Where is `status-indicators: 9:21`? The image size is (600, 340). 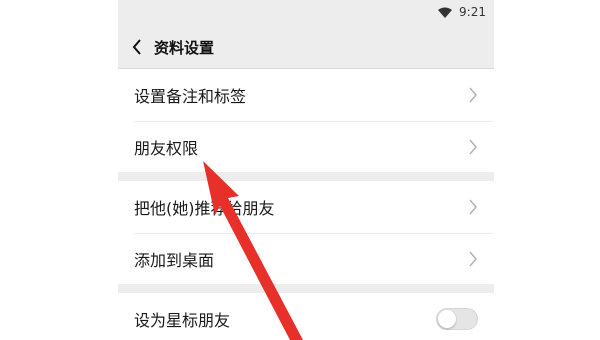
status-indicators: 9:21 is located at coordinates (462, 12).